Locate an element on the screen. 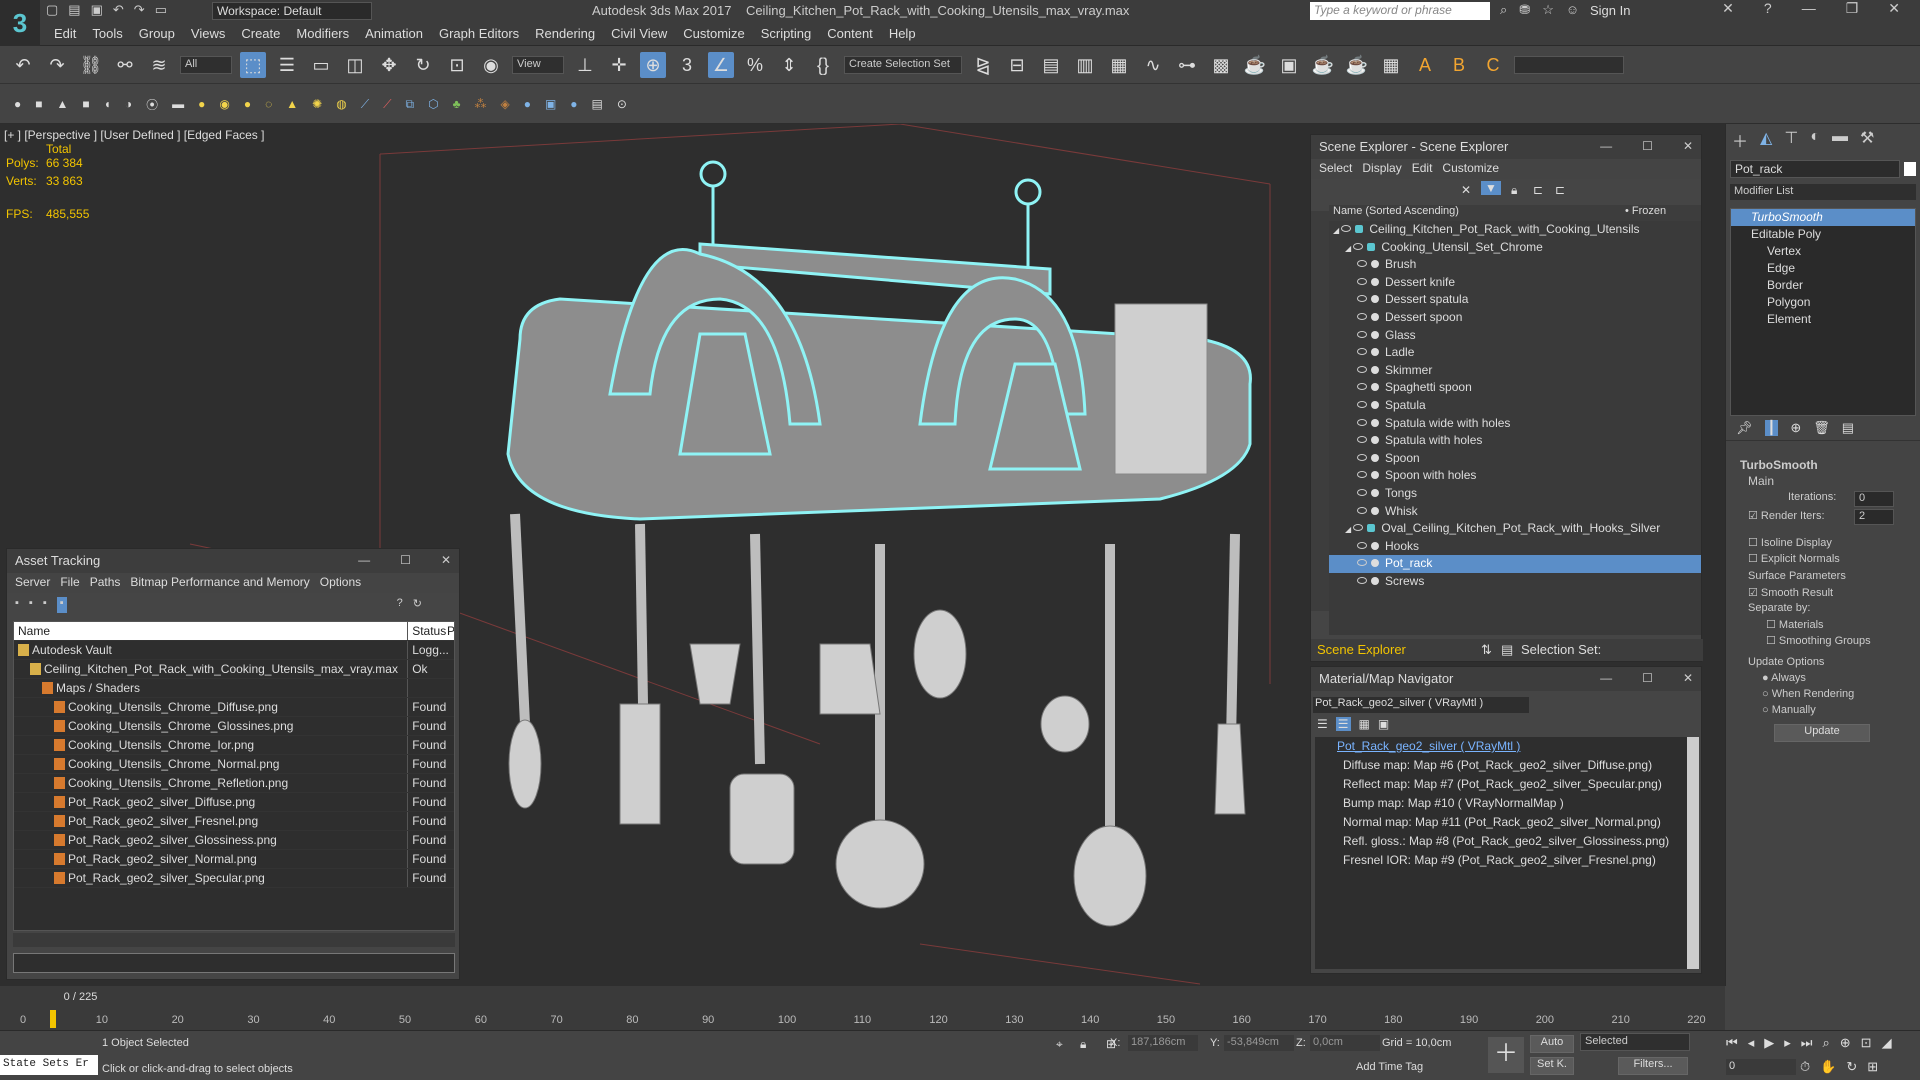 This screenshot has width=1920, height=1080. expand-arrow-icon: ◢ is located at coordinates (1349, 529).